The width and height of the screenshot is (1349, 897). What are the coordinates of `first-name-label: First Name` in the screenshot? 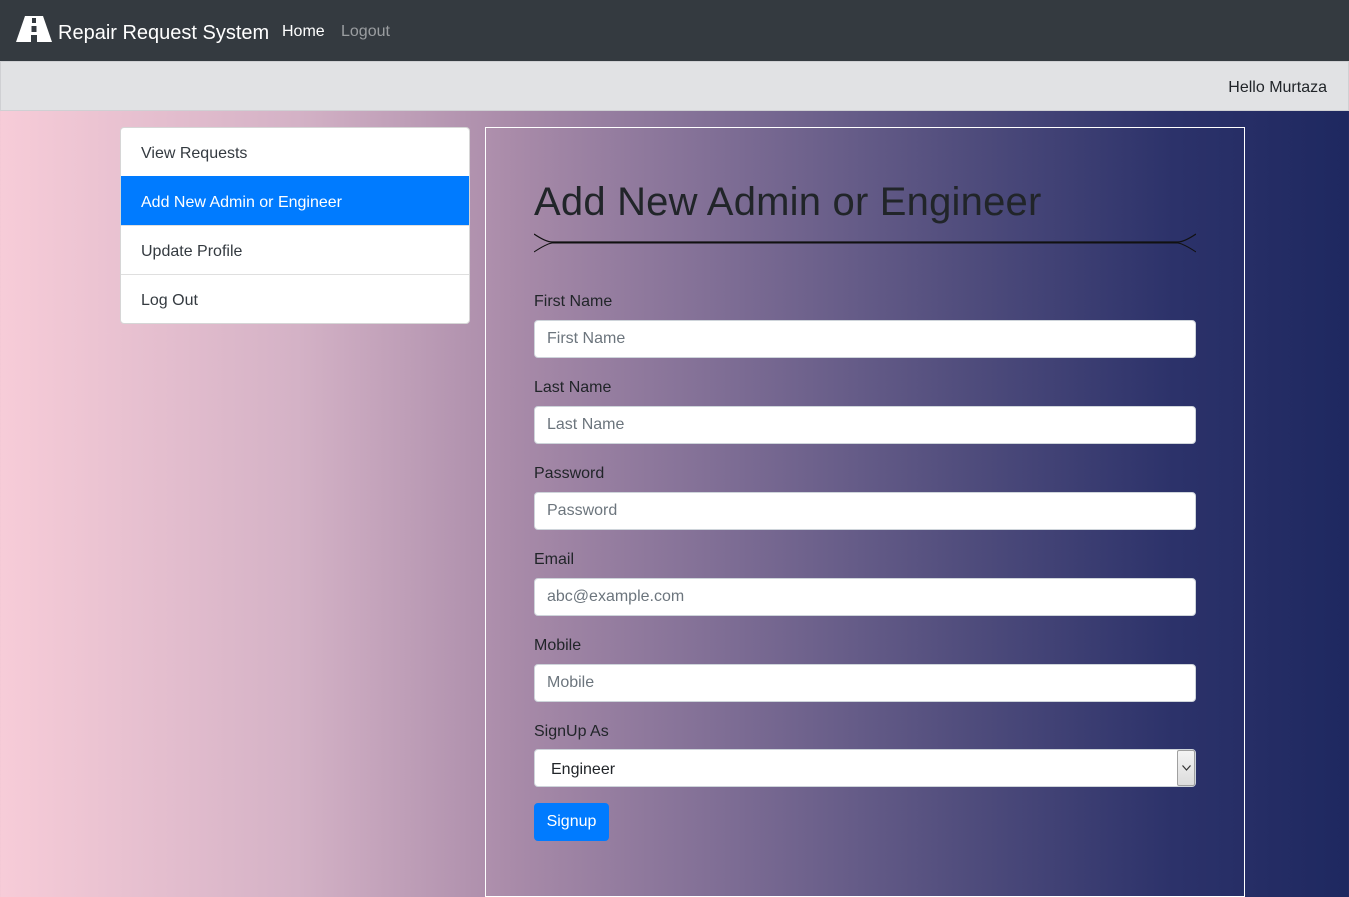 It's located at (573, 301).